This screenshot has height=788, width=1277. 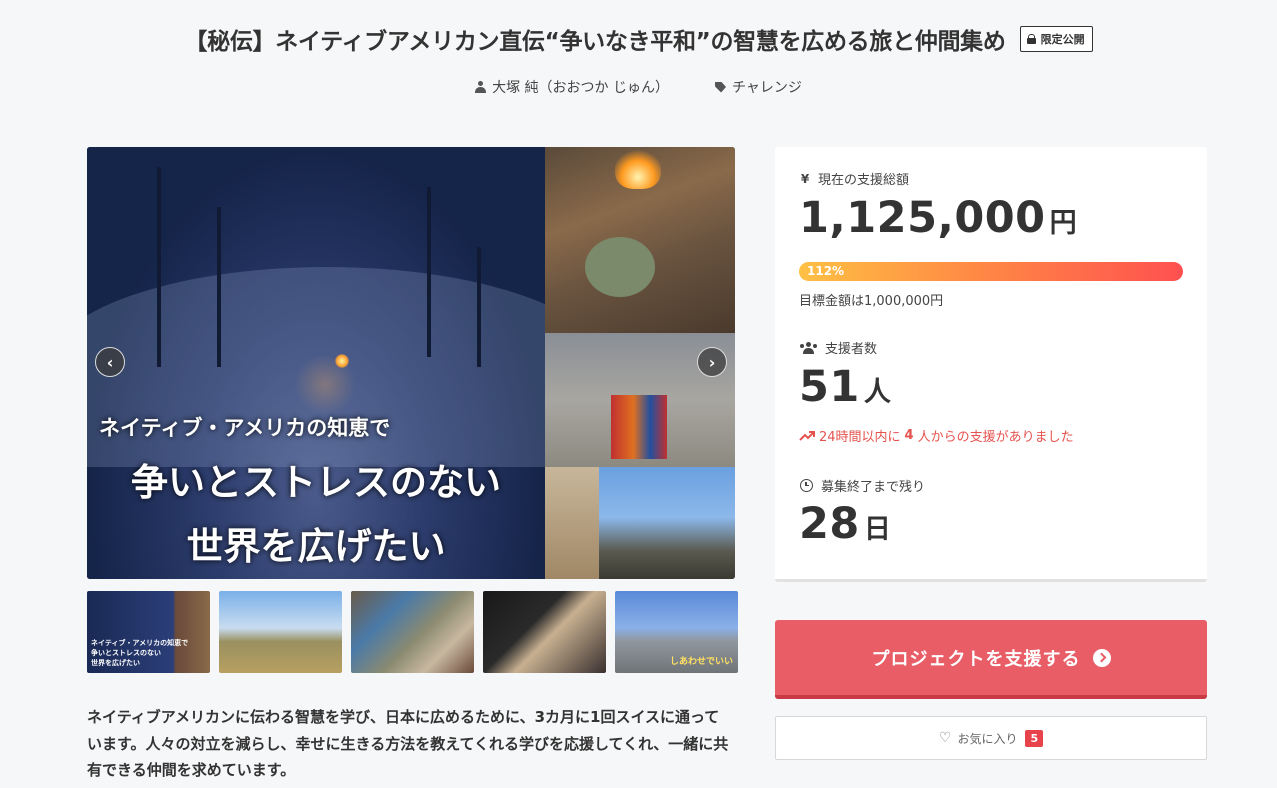 I want to click on support-button-label: プロジェクトを支援する, so click(x=976, y=659).